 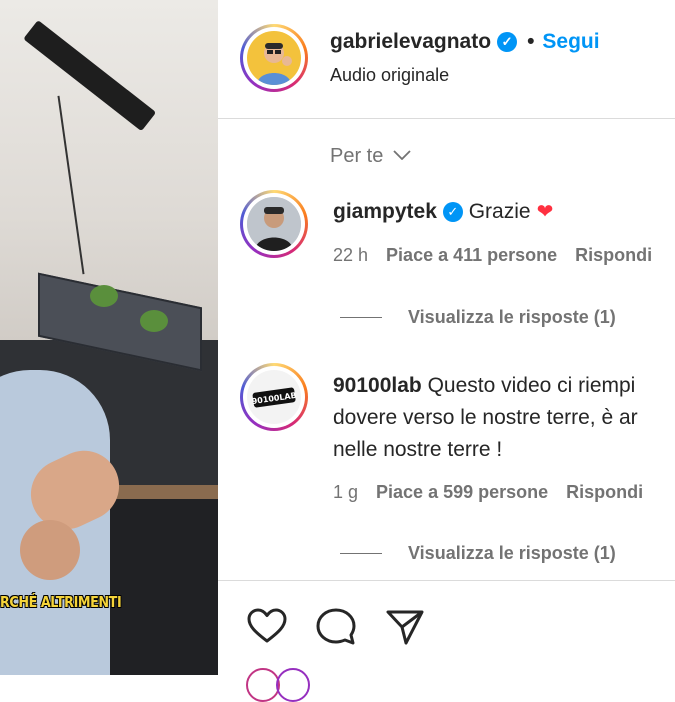 I want to click on sort-label: Per te, so click(x=357, y=156).